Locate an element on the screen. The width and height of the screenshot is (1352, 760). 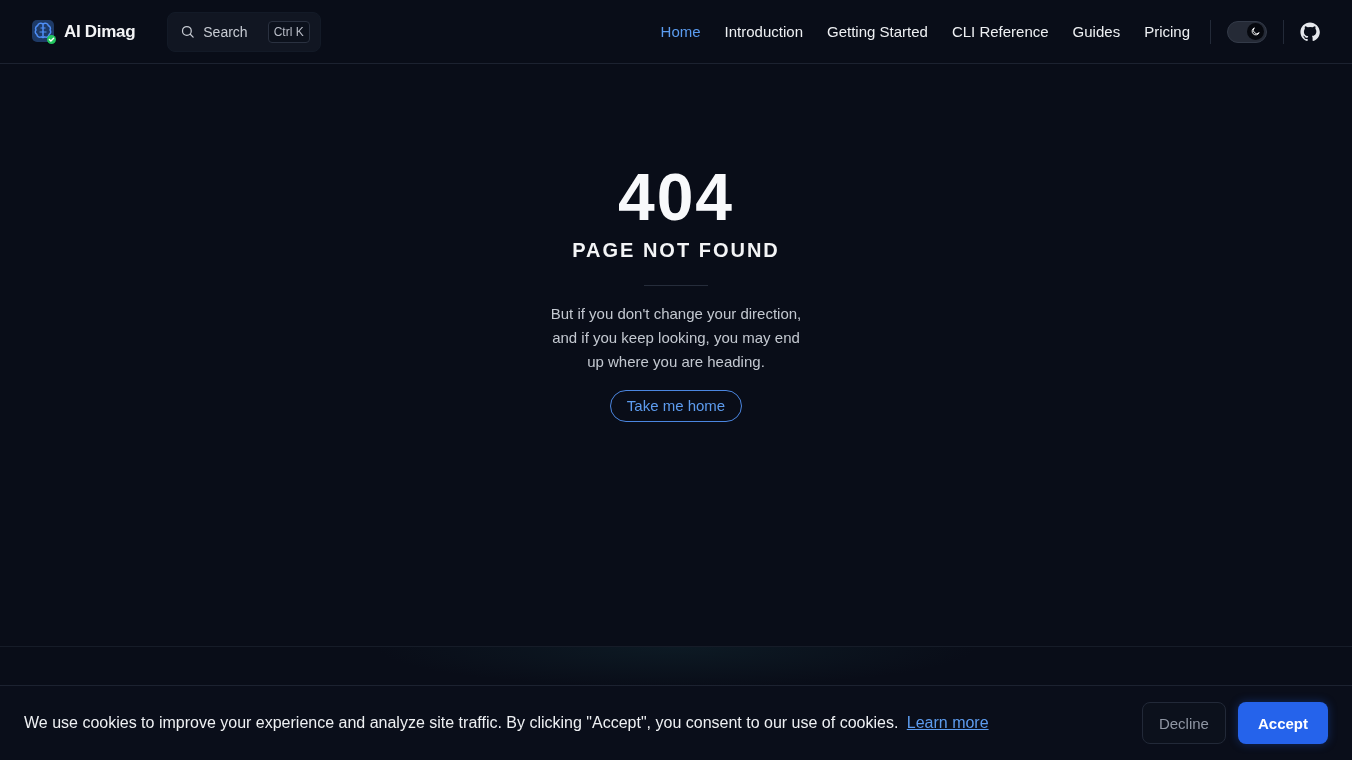
decline-button: Decline is located at coordinates (1183, 723).